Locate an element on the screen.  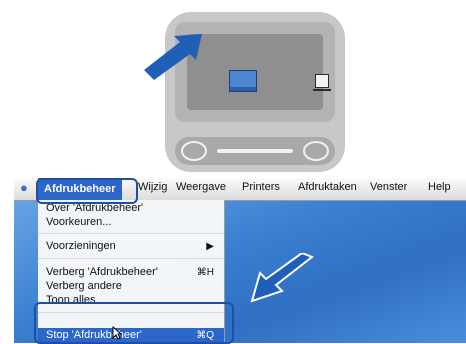
monitor-base is located at coordinates (255, 151).